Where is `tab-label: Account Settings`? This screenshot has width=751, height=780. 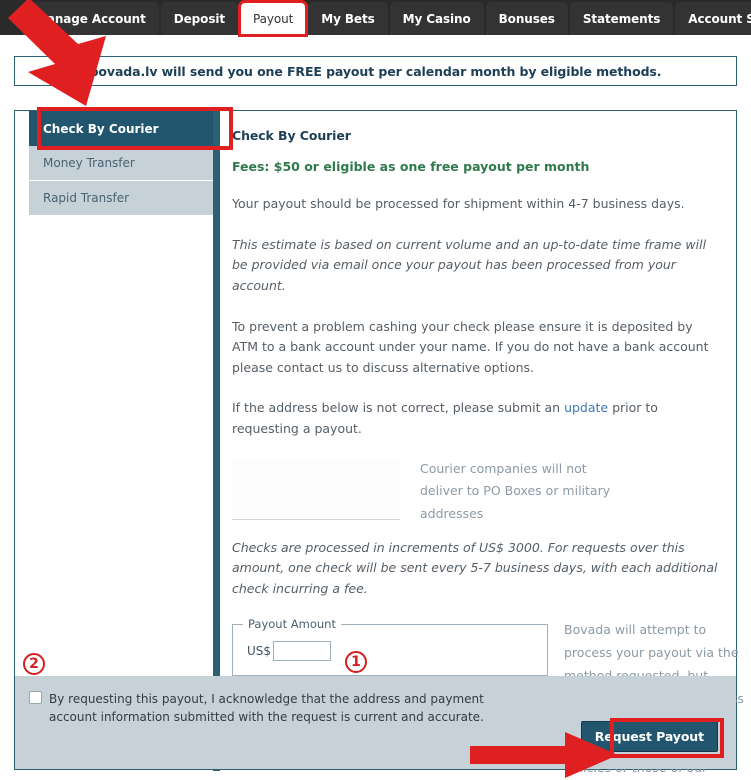 tab-label: Account Settings is located at coordinates (719, 18).